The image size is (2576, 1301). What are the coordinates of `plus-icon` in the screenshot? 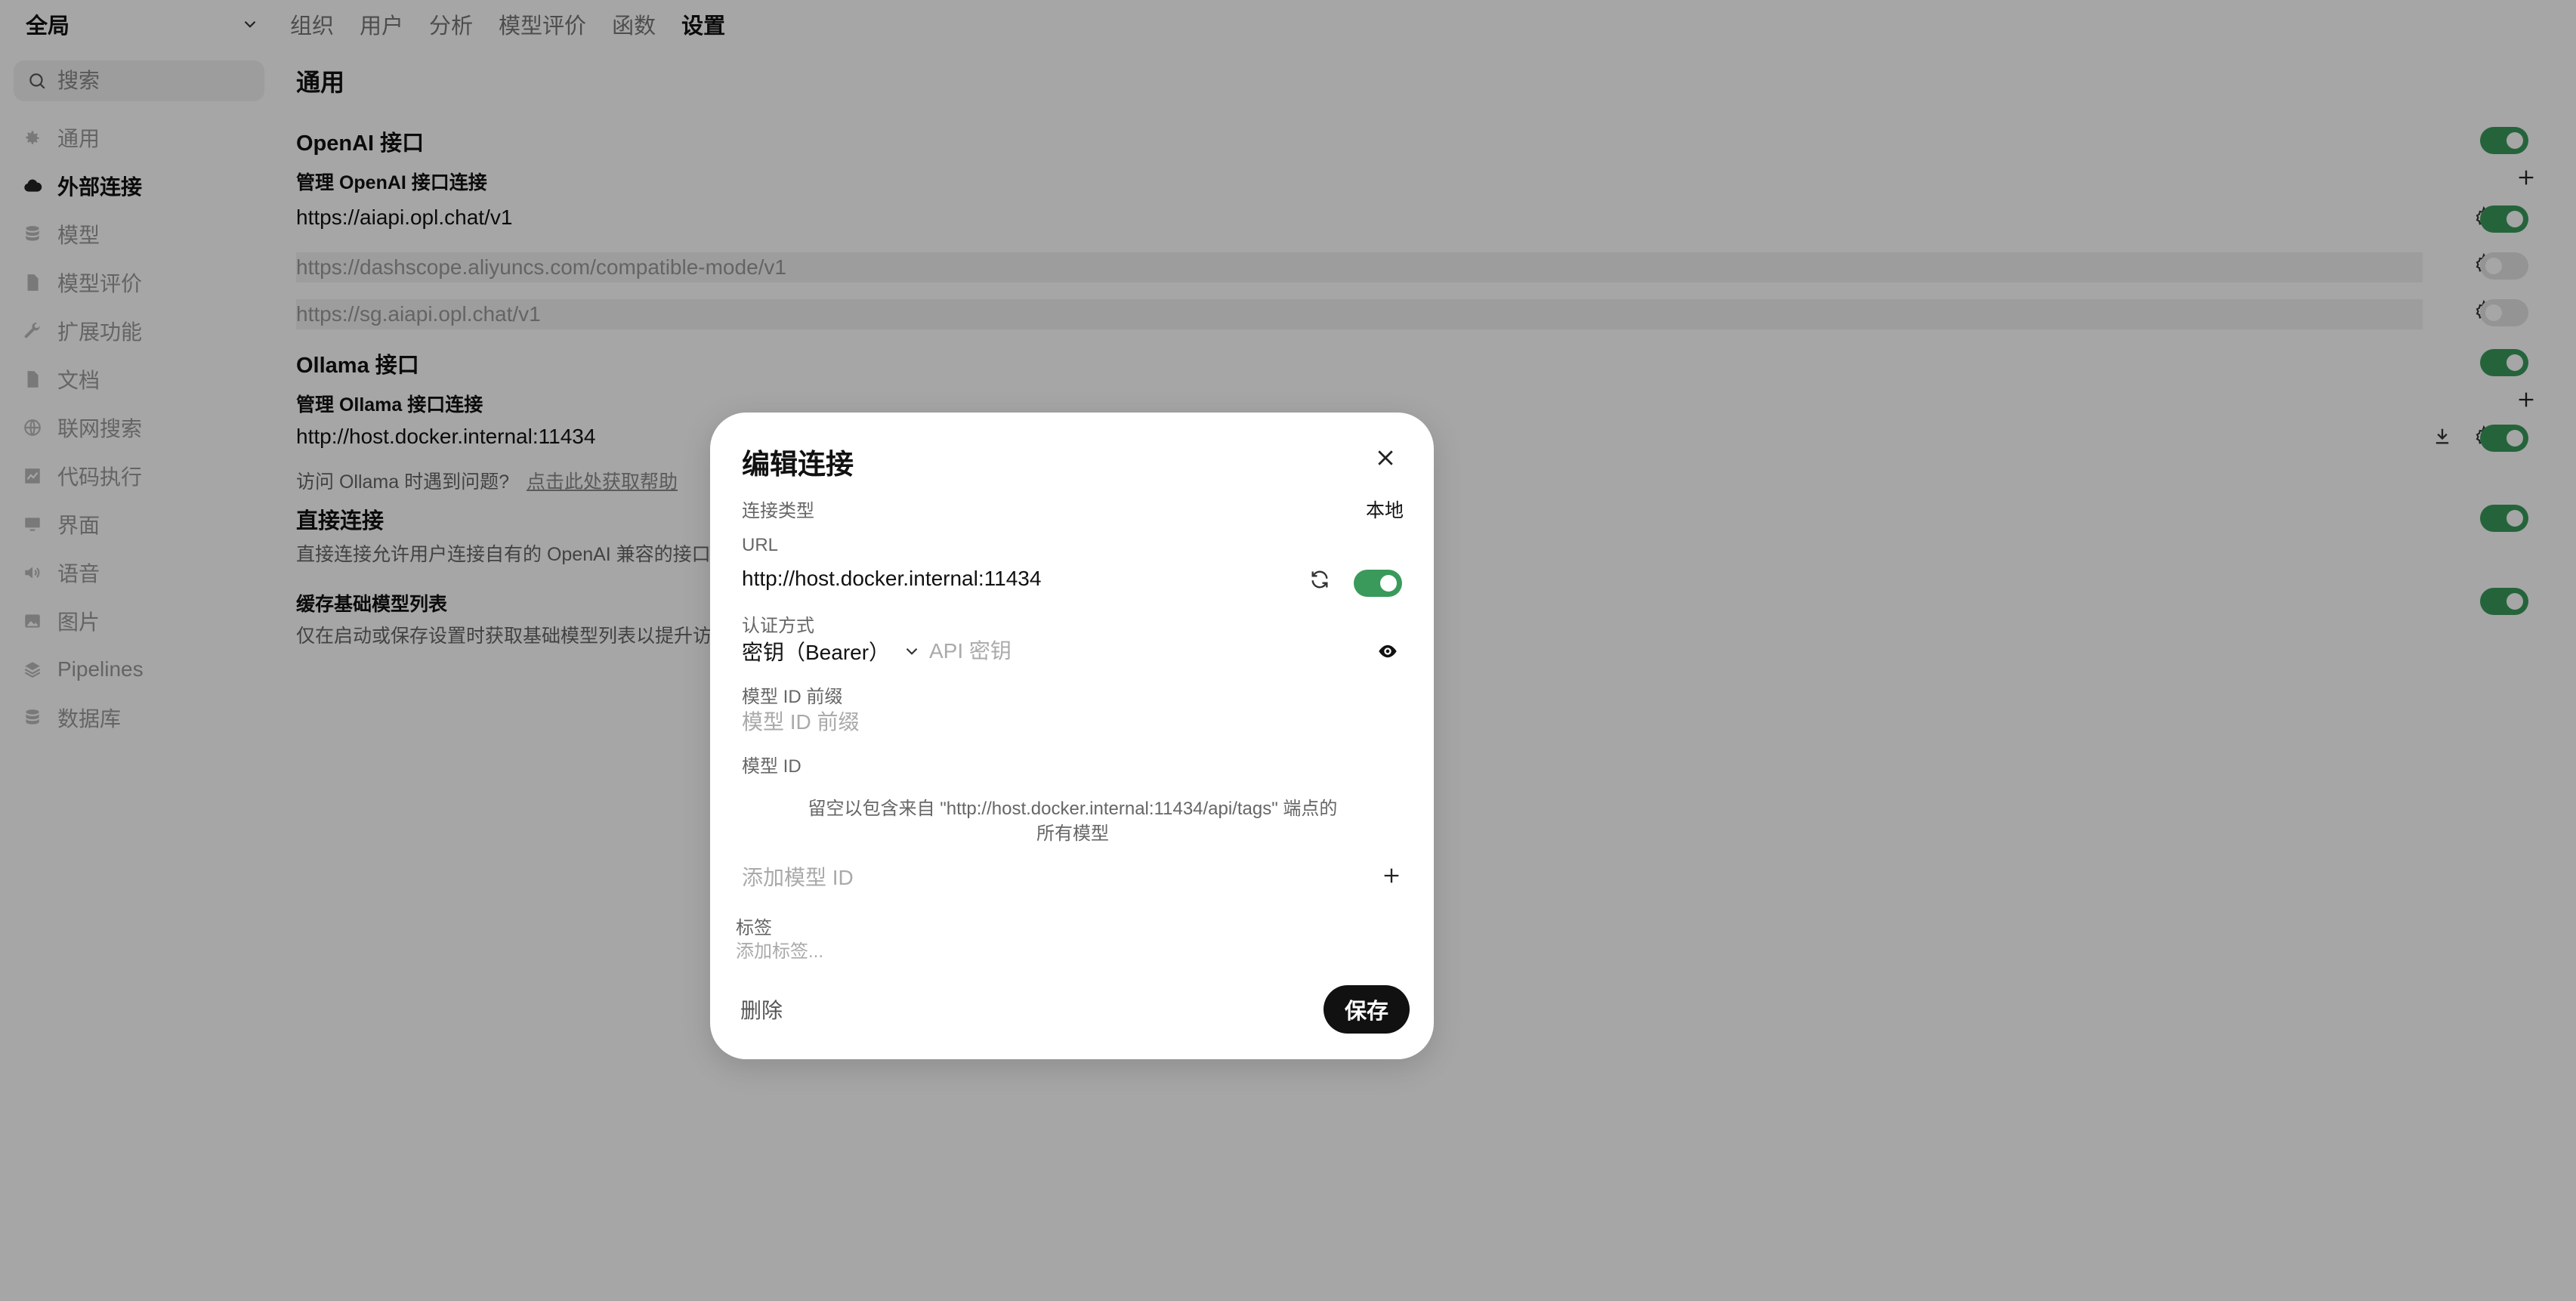 It's located at (1391, 875).